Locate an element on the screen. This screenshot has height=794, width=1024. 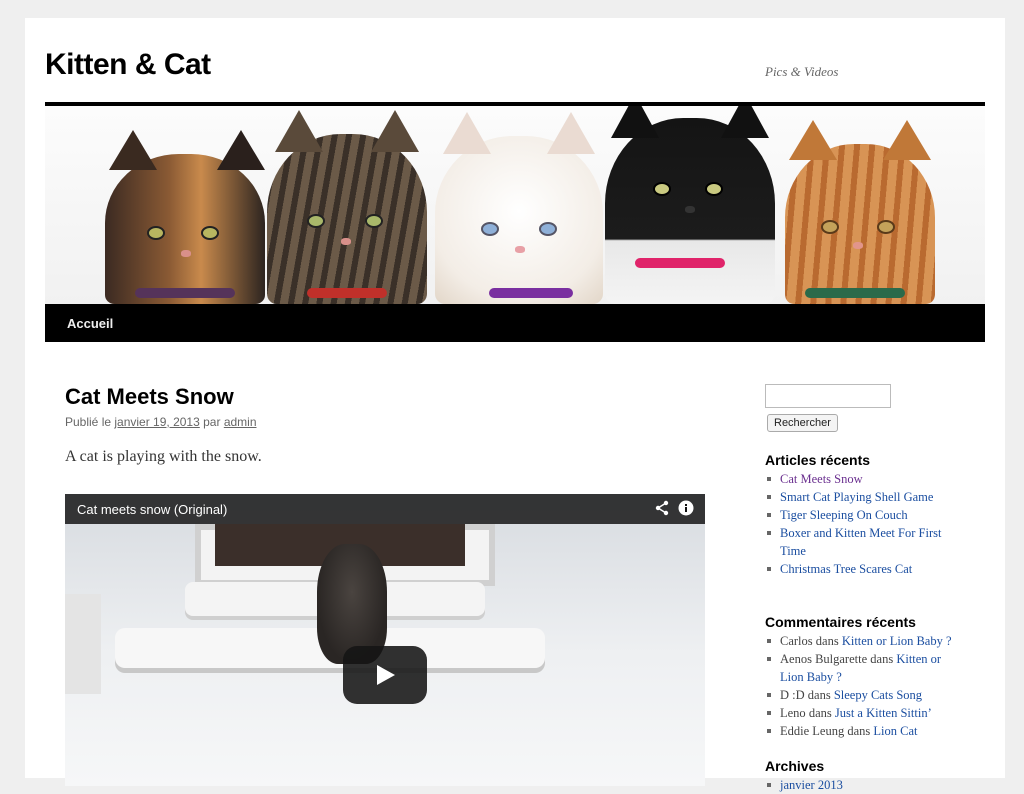
list-item: janvier 2013 is located at coordinates (870, 785).